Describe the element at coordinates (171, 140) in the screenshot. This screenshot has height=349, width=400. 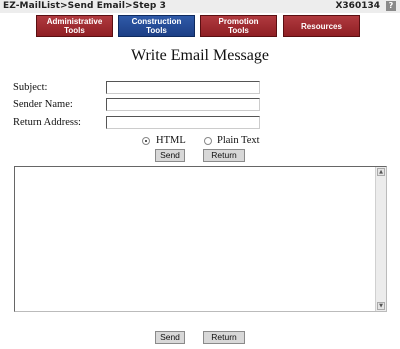
I see `html-radio-label: HTML` at that location.